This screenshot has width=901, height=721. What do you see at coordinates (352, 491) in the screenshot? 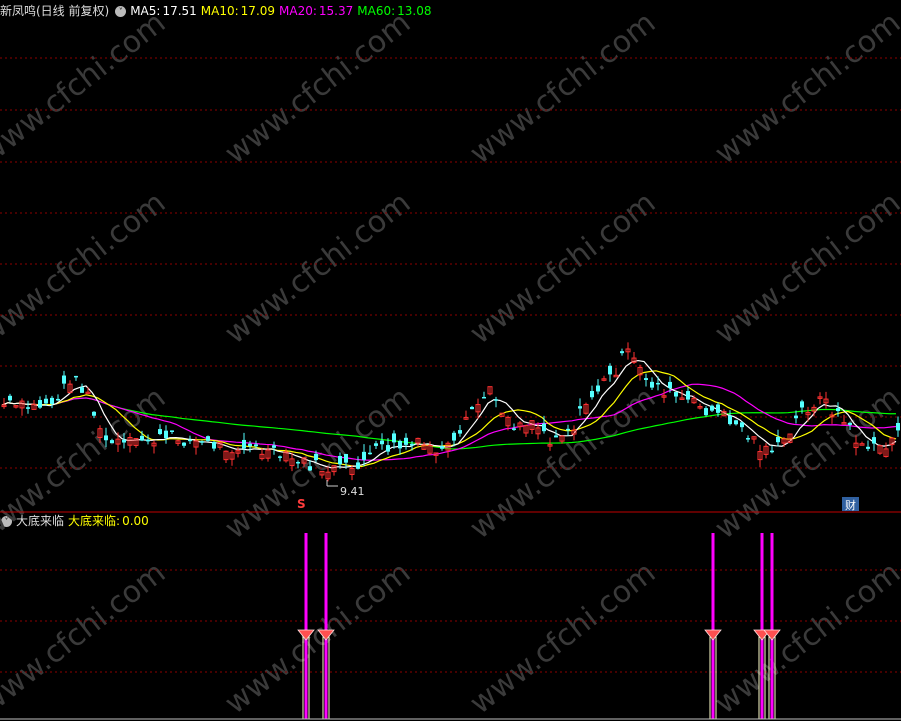
I see `low-price-label: 9.41` at bounding box center [352, 491].